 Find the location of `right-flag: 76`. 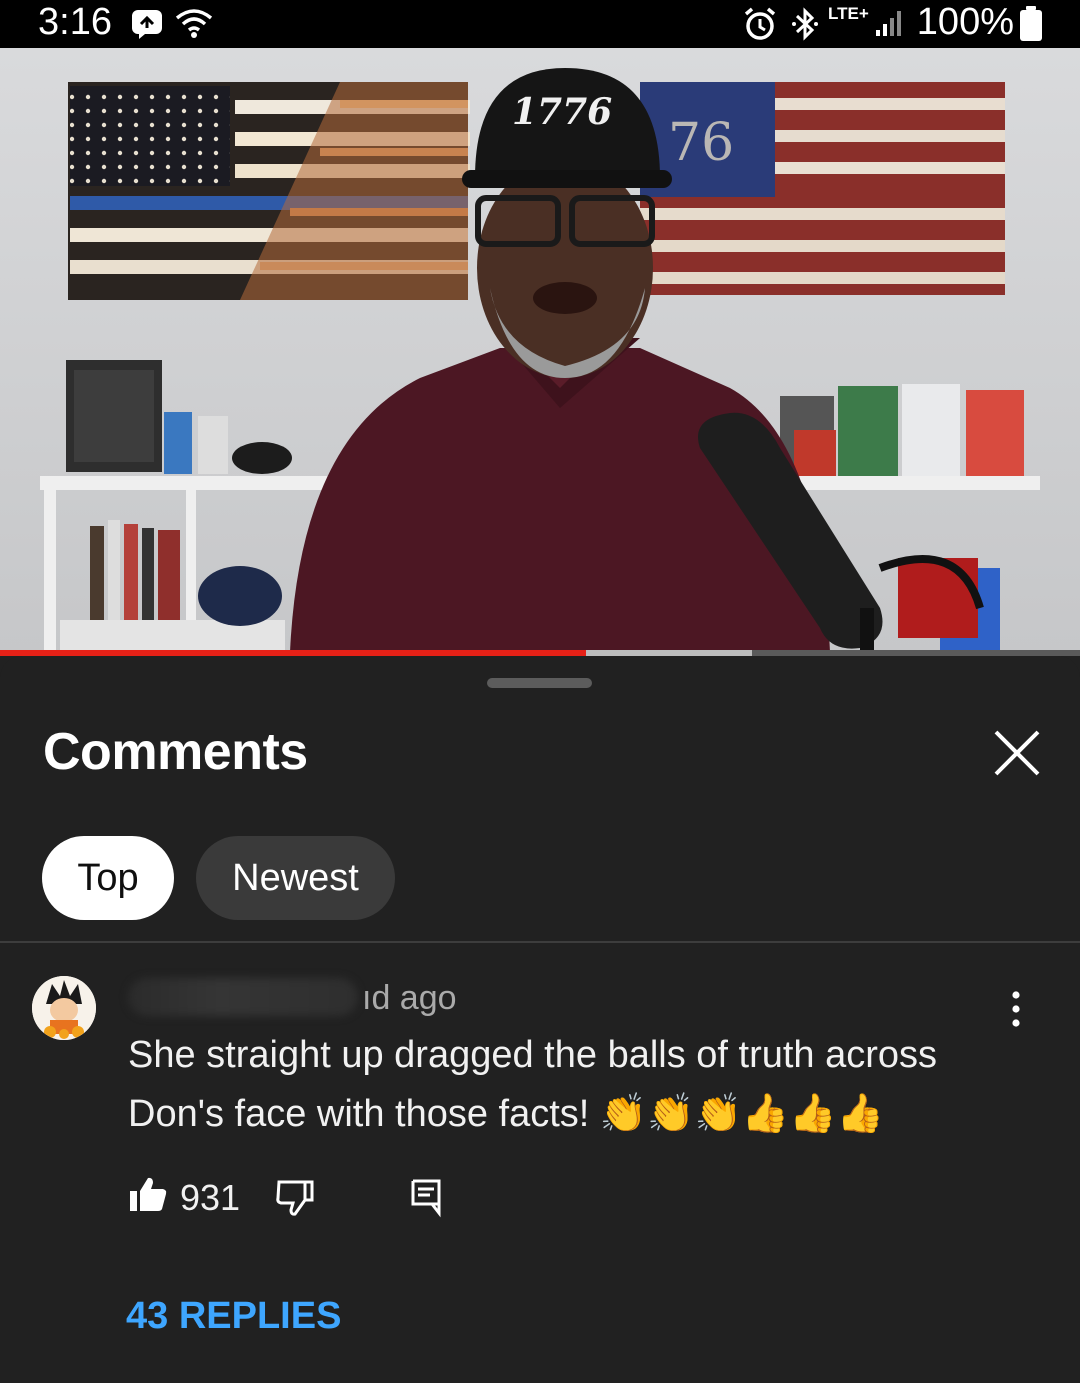

right-flag: 76 is located at coordinates (822, 188).